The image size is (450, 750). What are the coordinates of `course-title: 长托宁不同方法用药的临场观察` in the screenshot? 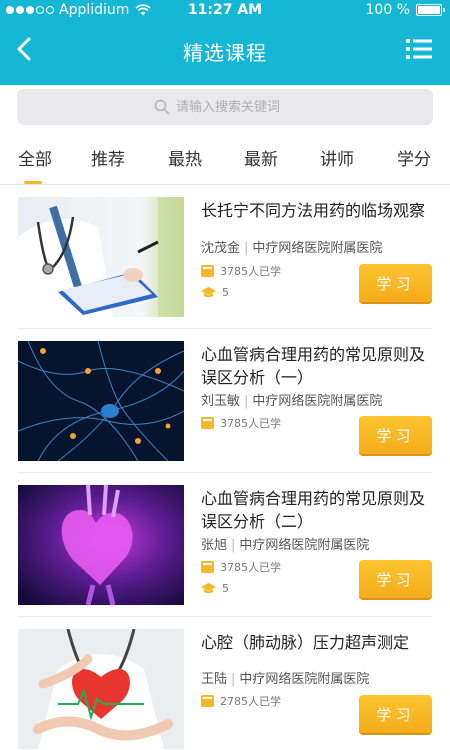 It's located at (316, 210).